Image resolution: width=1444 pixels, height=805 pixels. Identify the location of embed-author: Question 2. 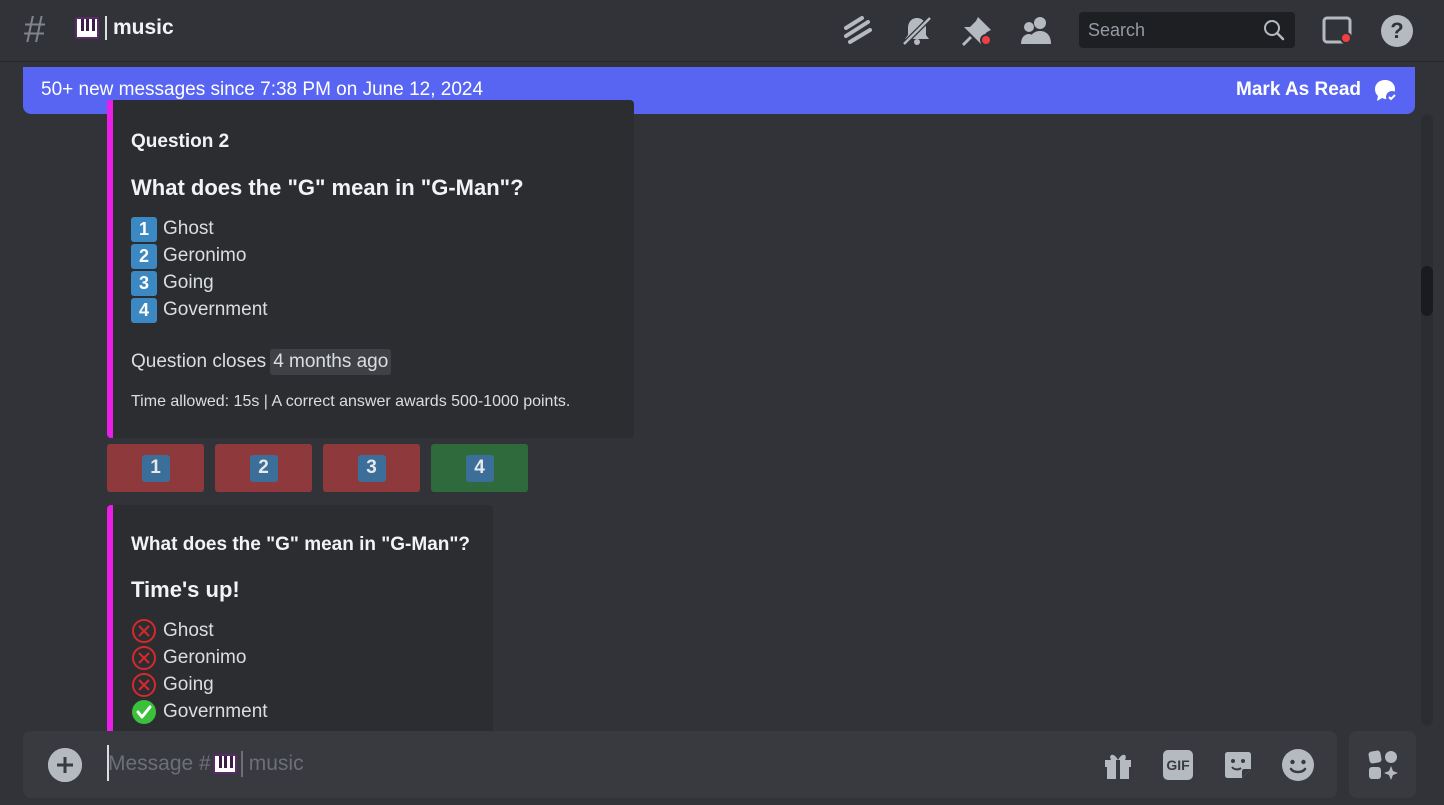
(180, 141).